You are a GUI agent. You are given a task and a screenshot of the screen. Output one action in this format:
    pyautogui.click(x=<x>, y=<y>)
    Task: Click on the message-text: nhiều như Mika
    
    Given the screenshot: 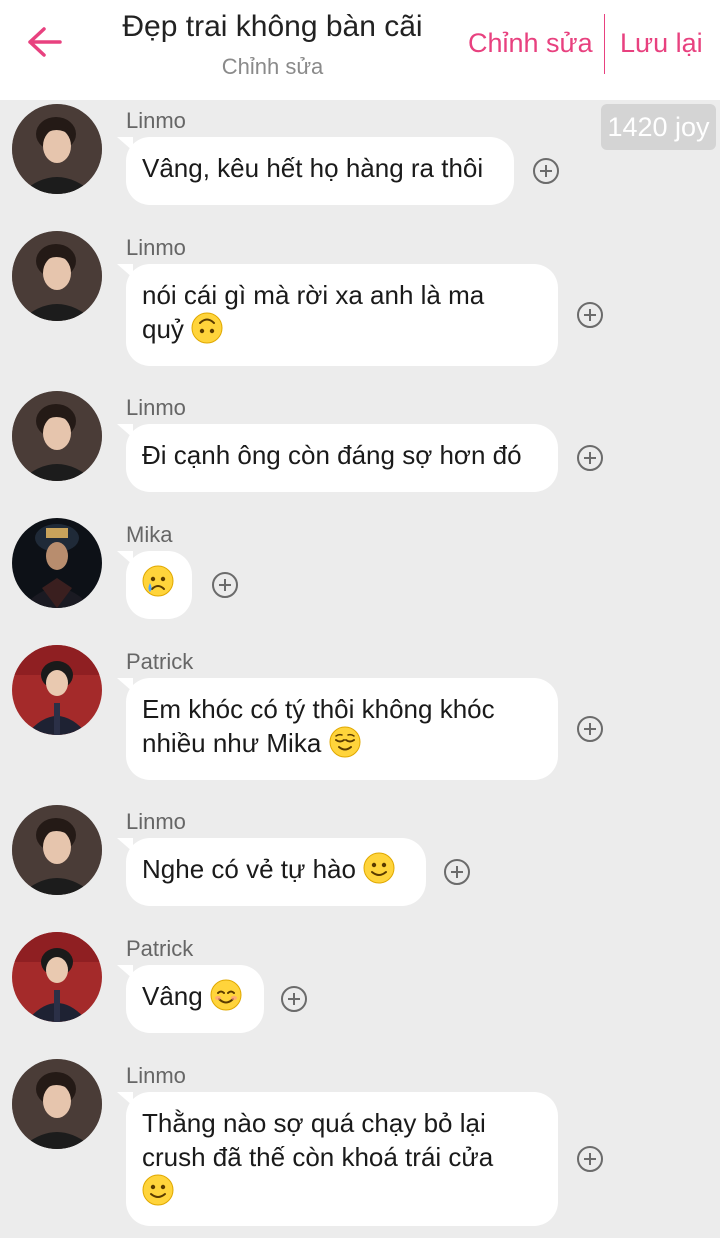 What is the action you would take?
    pyautogui.click(x=232, y=743)
    